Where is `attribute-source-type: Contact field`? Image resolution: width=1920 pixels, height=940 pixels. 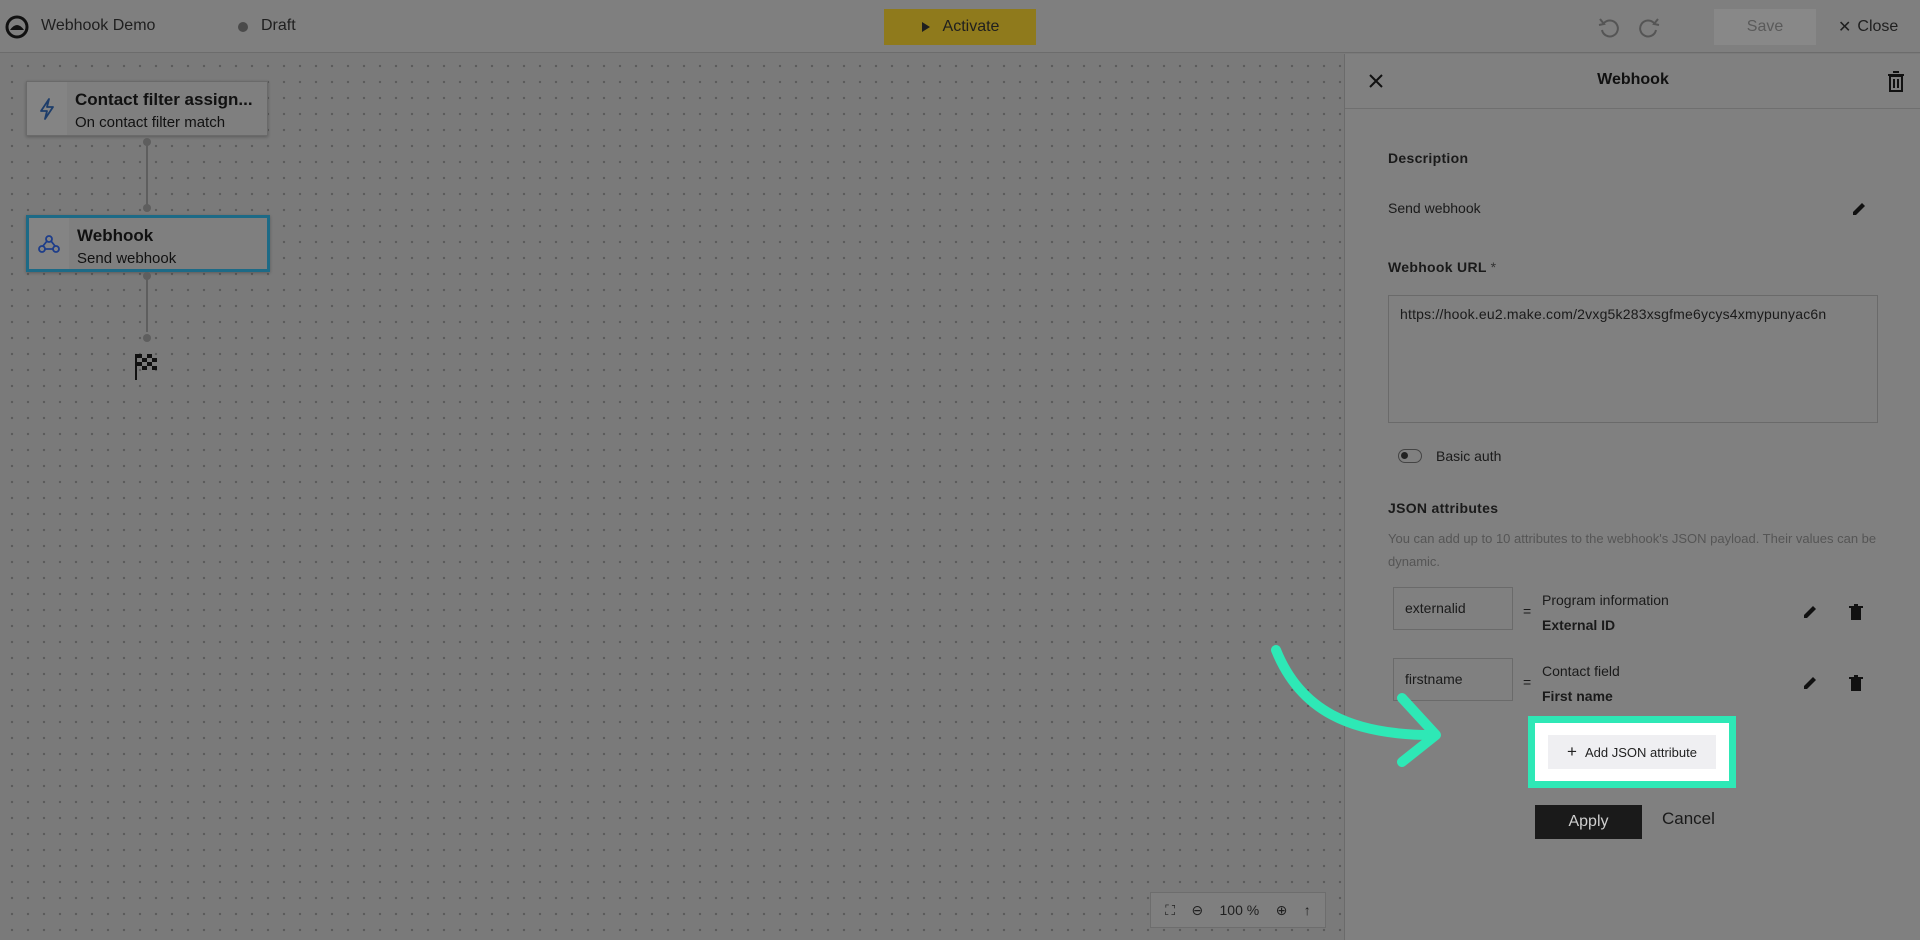 attribute-source-type: Contact field is located at coordinates (1581, 671).